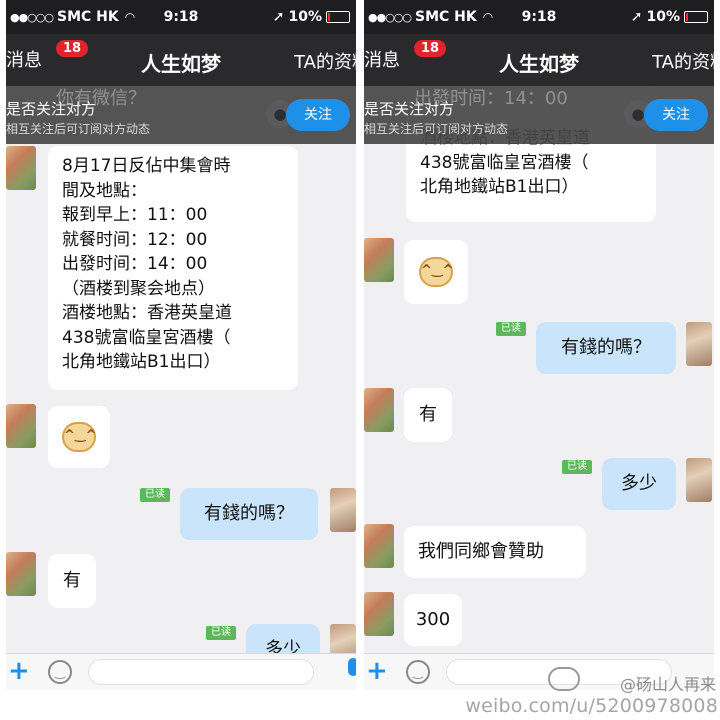 This screenshot has height=720, width=720. I want to click on microphone-icon, so click(352, 667).